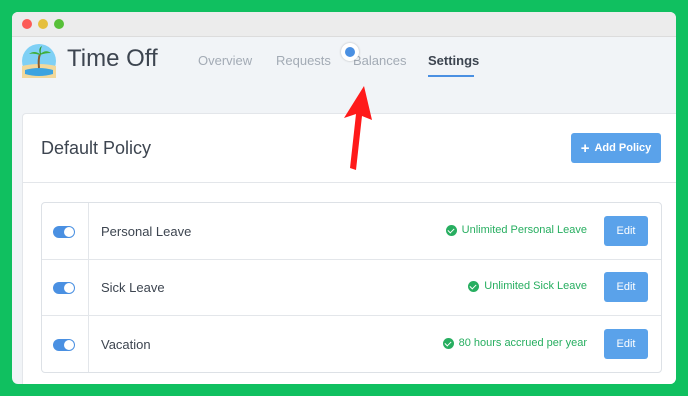 This screenshot has height=396, width=688. What do you see at coordinates (350, 52) in the screenshot?
I see `click-target-marker` at bounding box center [350, 52].